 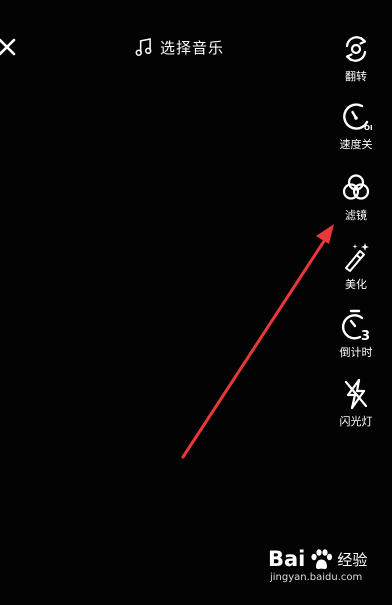 What do you see at coordinates (352, 559) in the screenshot?
I see `watermark-suffix: 经验` at bounding box center [352, 559].